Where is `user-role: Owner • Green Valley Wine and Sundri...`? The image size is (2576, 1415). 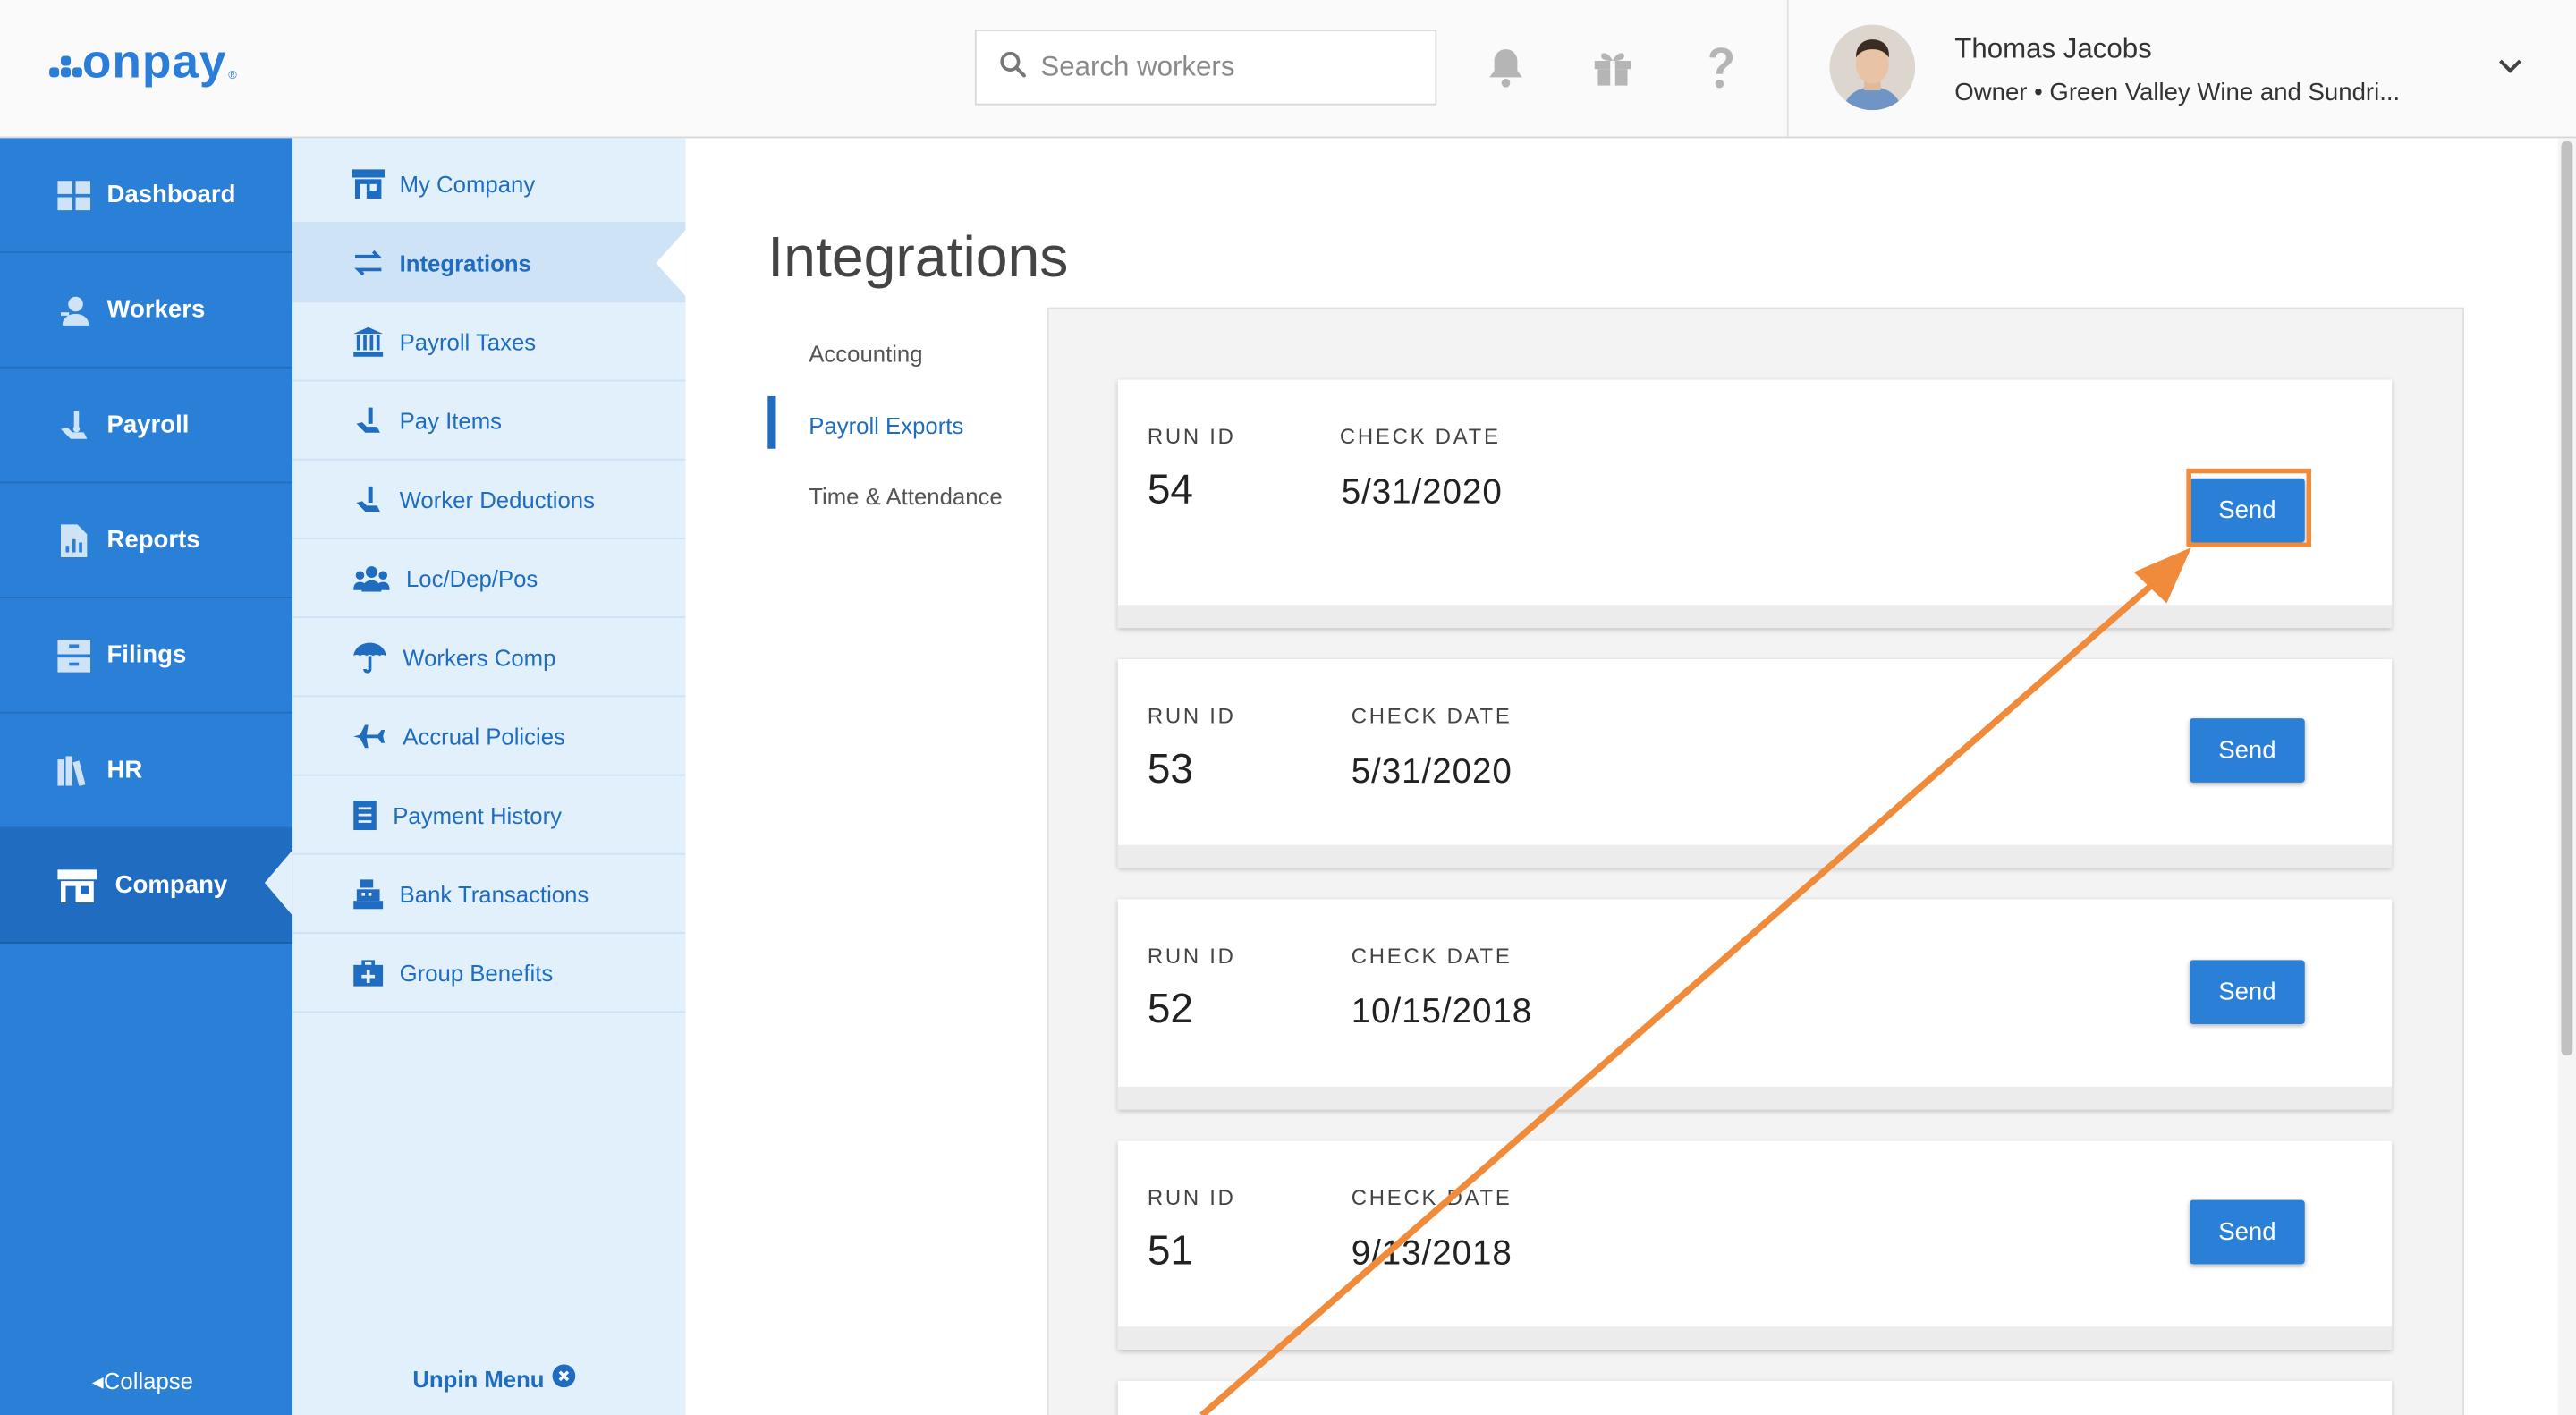
user-role: Owner • Green Valley Wine and Sundri... is located at coordinates (2177, 93).